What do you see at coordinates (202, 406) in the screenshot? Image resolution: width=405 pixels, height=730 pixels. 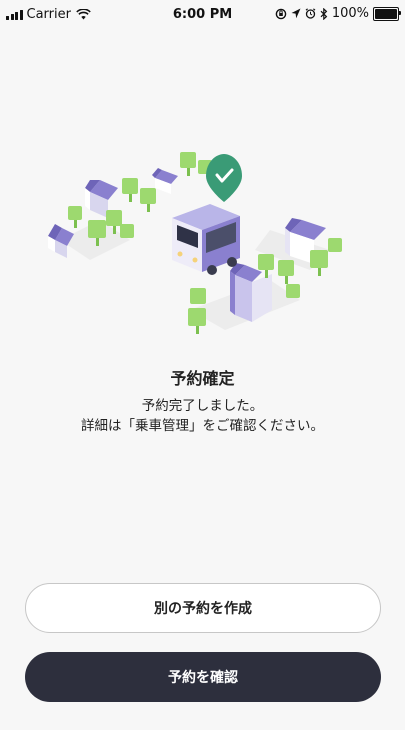 I see `message-line-1: 予約完了しました。` at bounding box center [202, 406].